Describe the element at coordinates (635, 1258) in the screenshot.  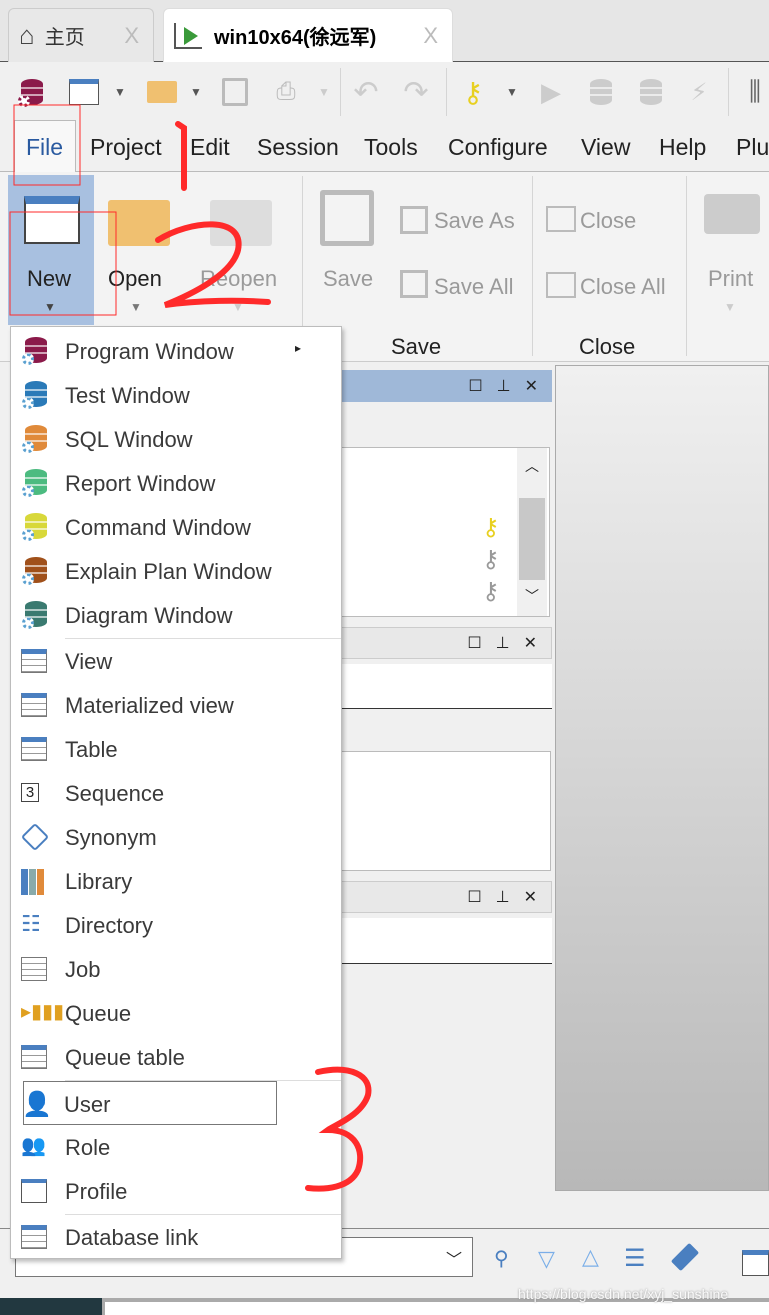
I see `list-icon: ☰` at that location.